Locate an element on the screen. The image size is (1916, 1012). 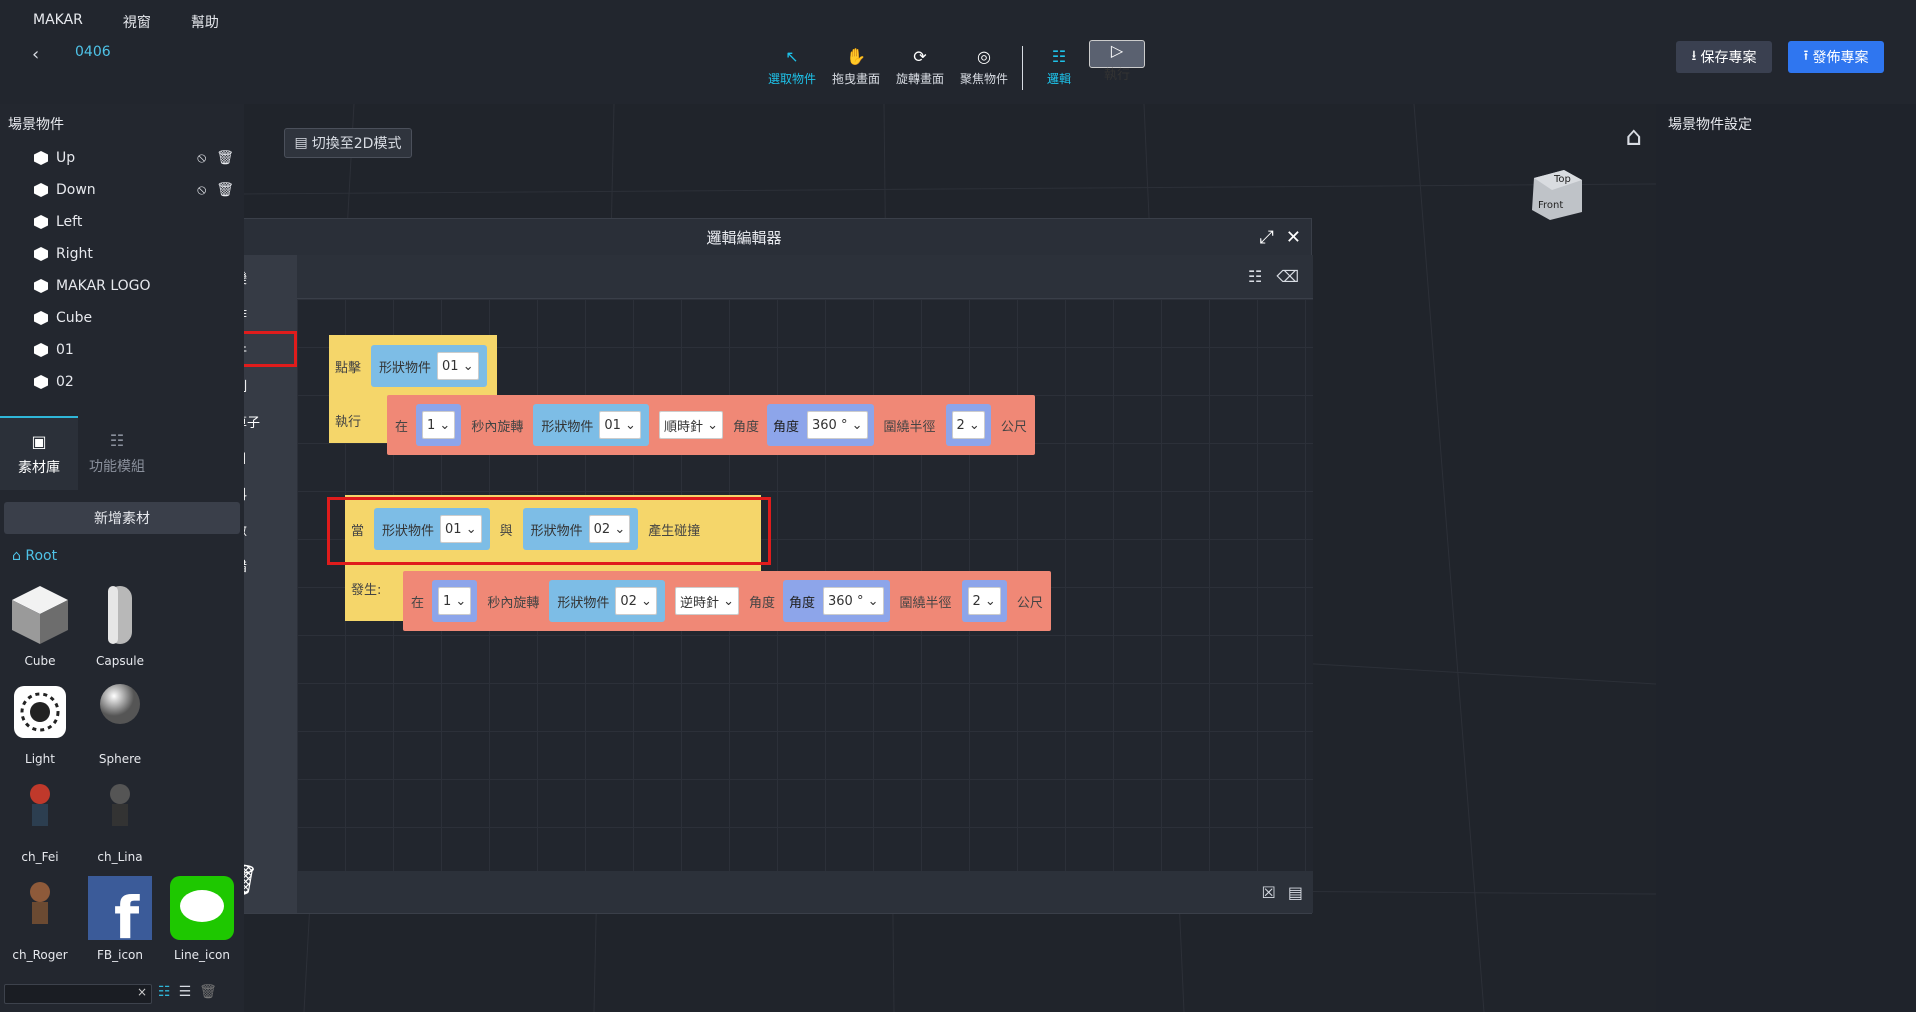
switch-2d-mode-button: ▤ 切換至2D模式 is located at coordinates (348, 143).